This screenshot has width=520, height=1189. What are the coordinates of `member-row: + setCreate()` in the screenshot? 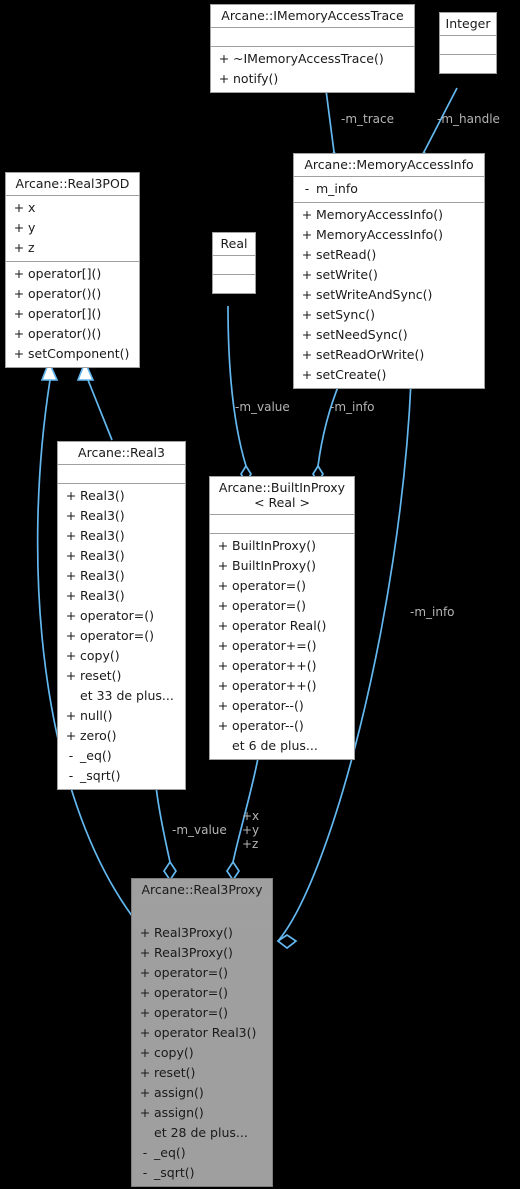 It's located at (389, 375).